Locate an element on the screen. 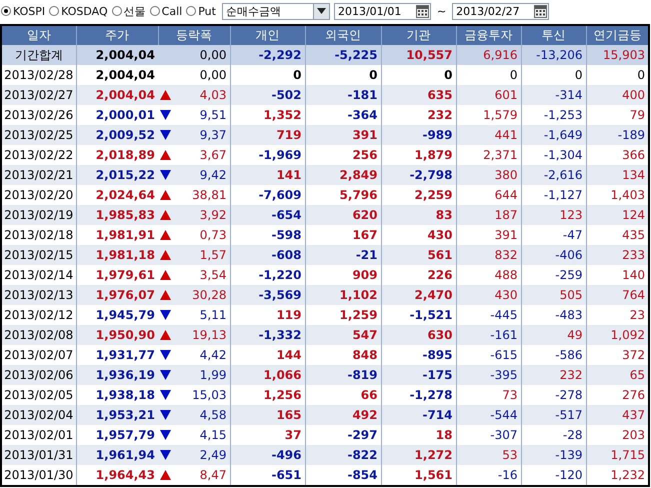  change-cell: 9,51 is located at coordinates (213, 115).